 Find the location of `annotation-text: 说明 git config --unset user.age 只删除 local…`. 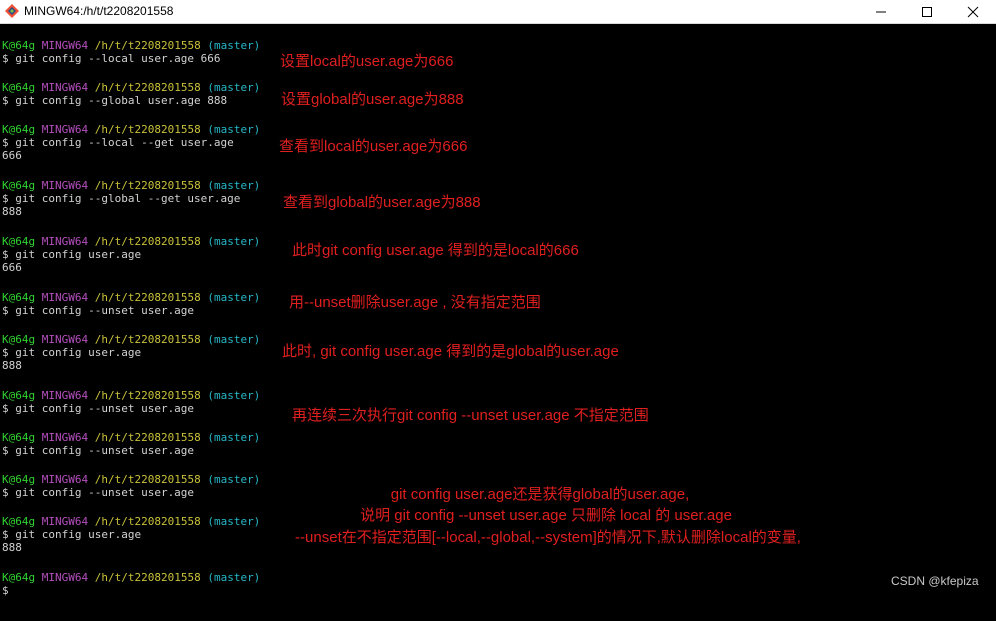

annotation-text: 说明 git config --unset user.age 只删除 local… is located at coordinates (546, 515).